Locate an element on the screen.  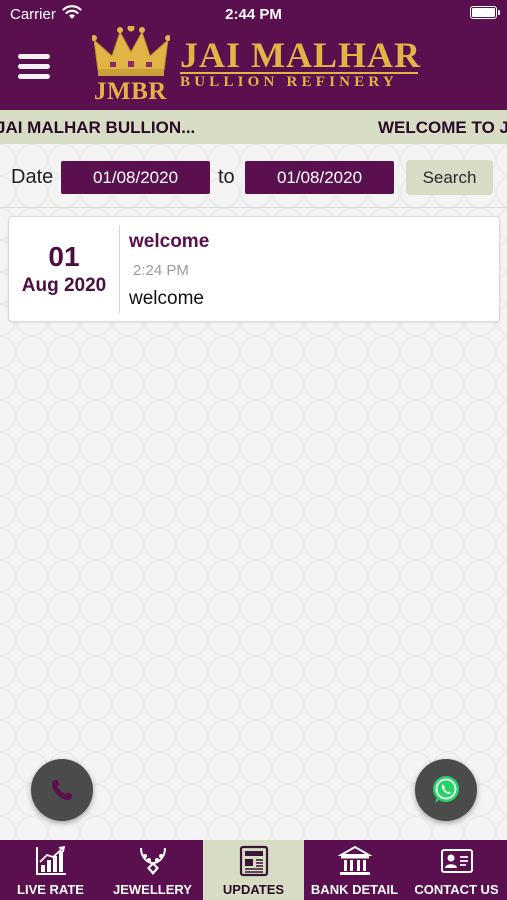
status-bar: Carrier 2:44 PM is located at coordinates (253, 14).